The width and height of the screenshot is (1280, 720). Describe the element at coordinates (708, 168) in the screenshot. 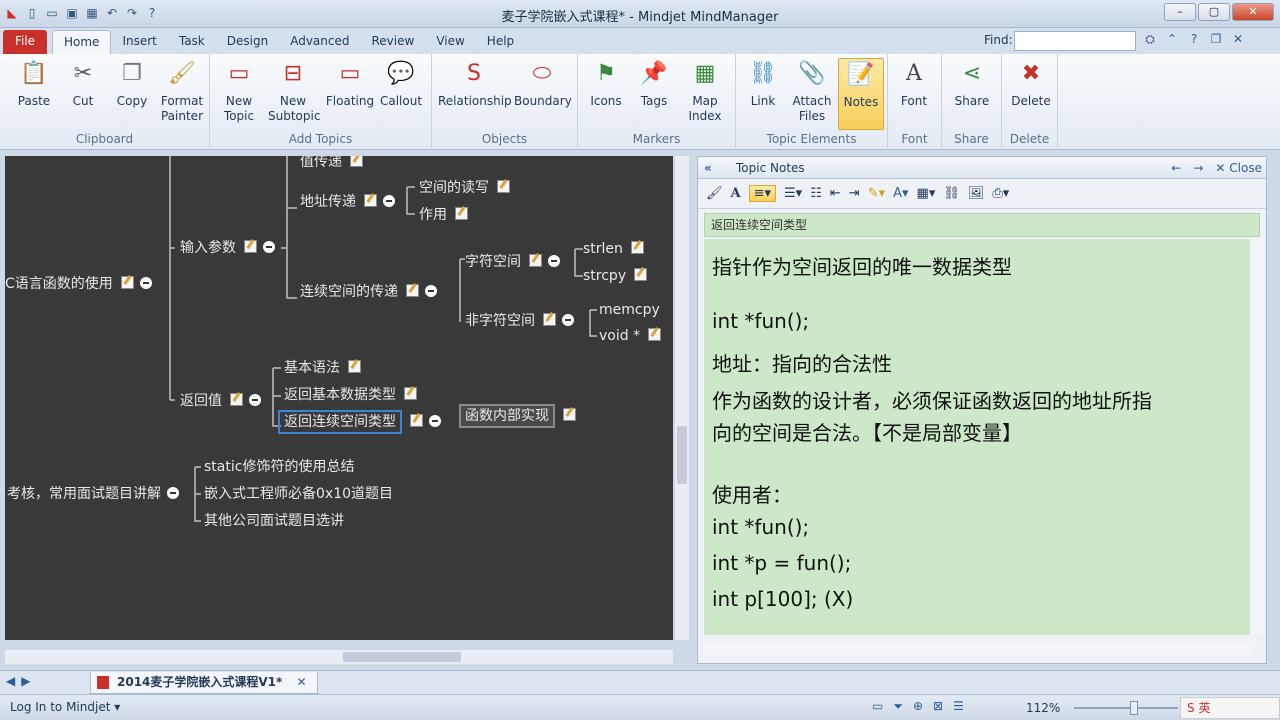

I see `collapse-panel-icon: «` at that location.